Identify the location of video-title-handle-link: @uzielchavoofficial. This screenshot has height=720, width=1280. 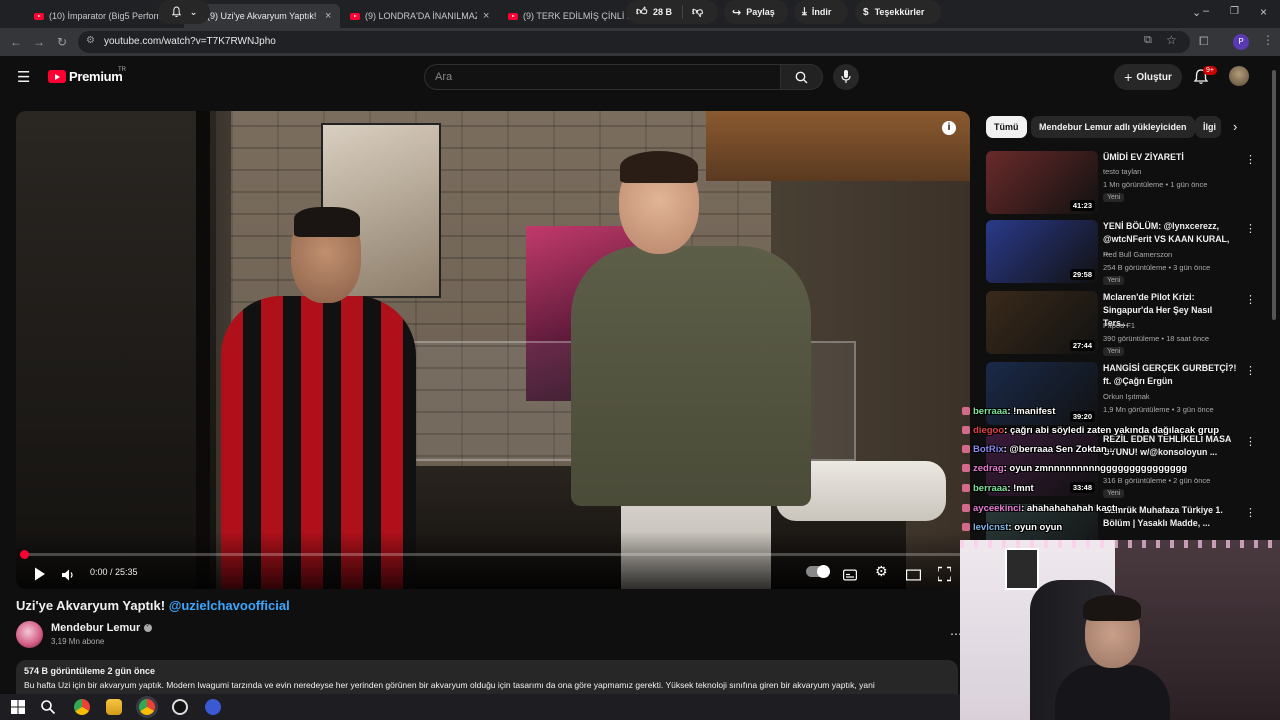
(229, 605).